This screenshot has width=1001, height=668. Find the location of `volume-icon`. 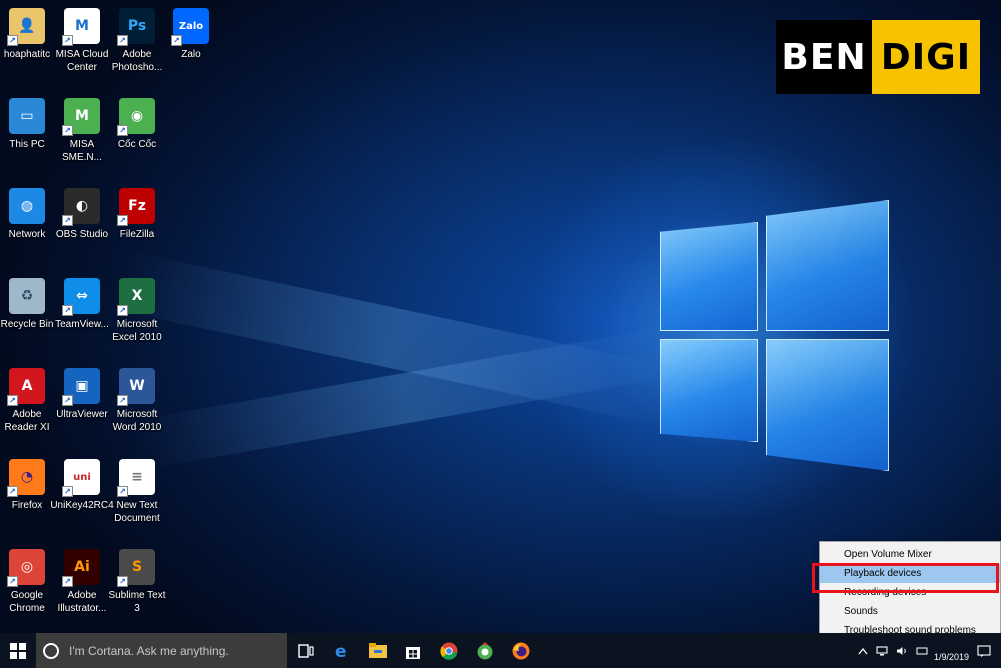

volume-icon is located at coordinates (902, 651).